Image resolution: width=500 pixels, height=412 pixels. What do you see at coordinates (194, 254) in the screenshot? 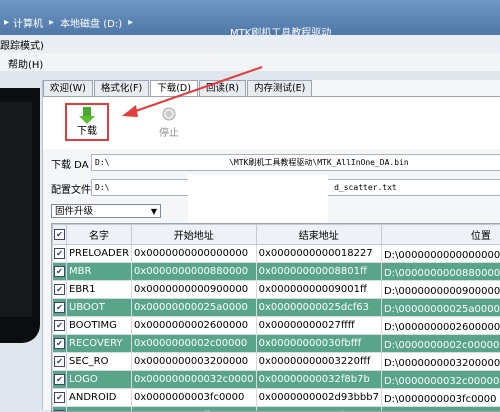
I see `row-start-address: 0x0000000000000000` at bounding box center [194, 254].